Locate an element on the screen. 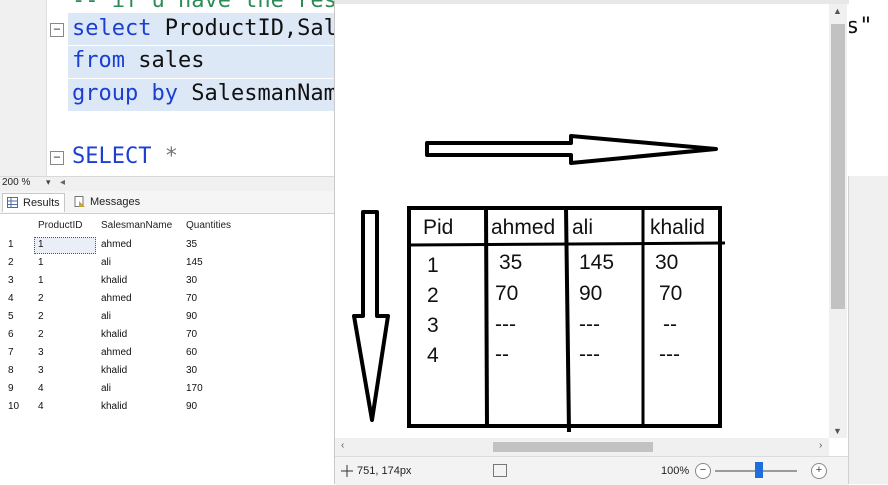 The height and width of the screenshot is (485, 888). paint-zoom-level: 100% is located at coordinates (675, 471).